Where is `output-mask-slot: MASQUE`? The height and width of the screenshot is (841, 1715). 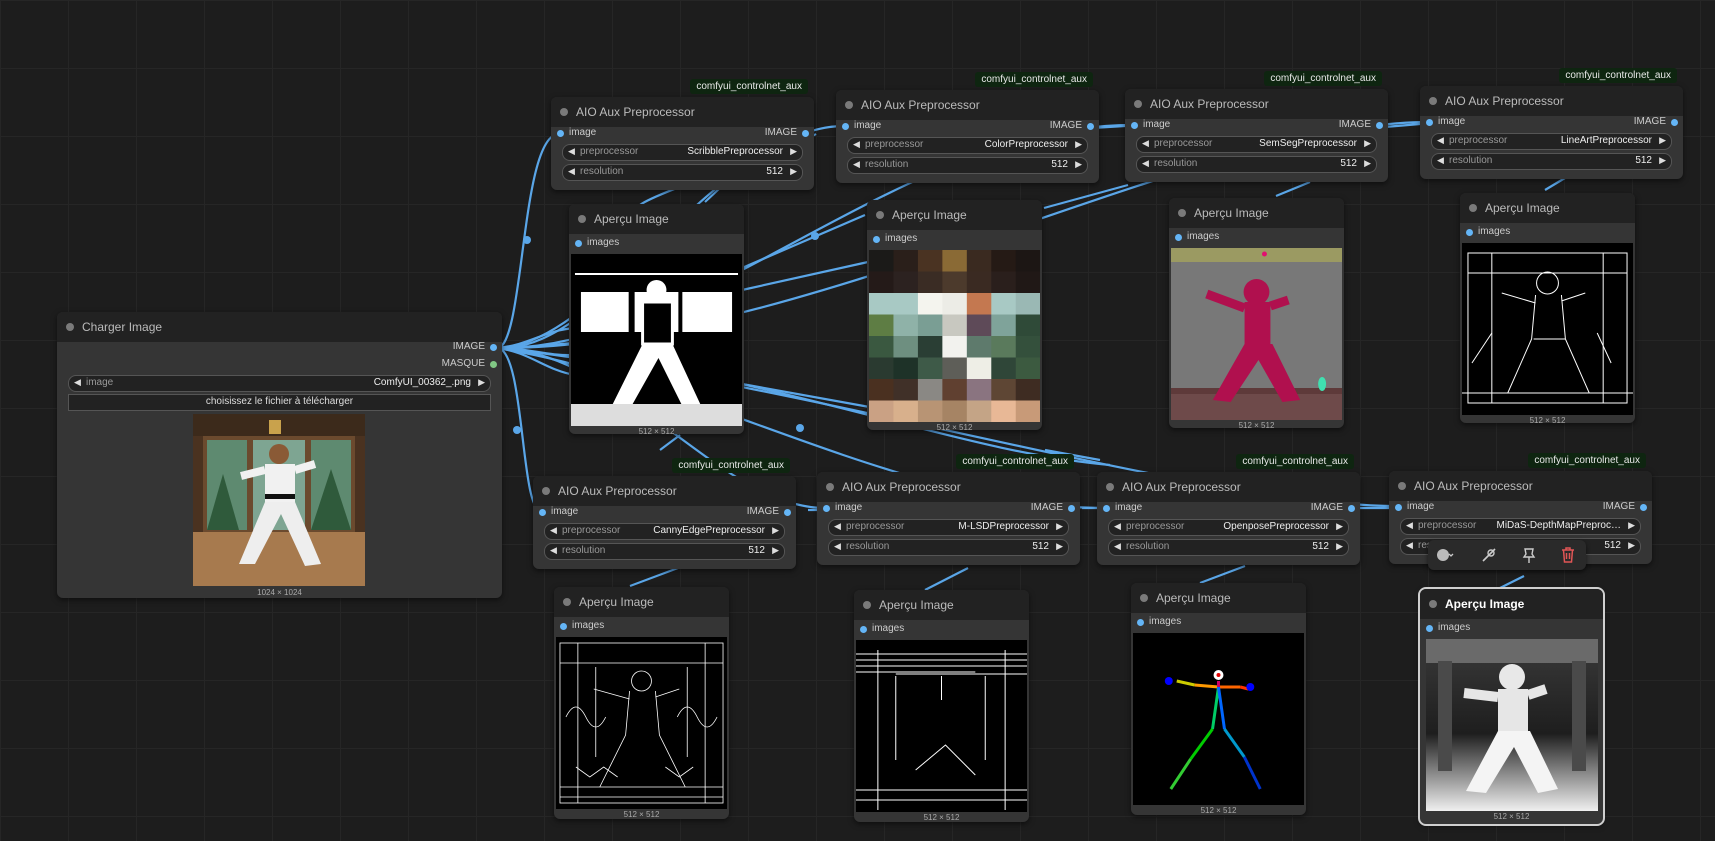 output-mask-slot: MASQUE is located at coordinates (279, 365).